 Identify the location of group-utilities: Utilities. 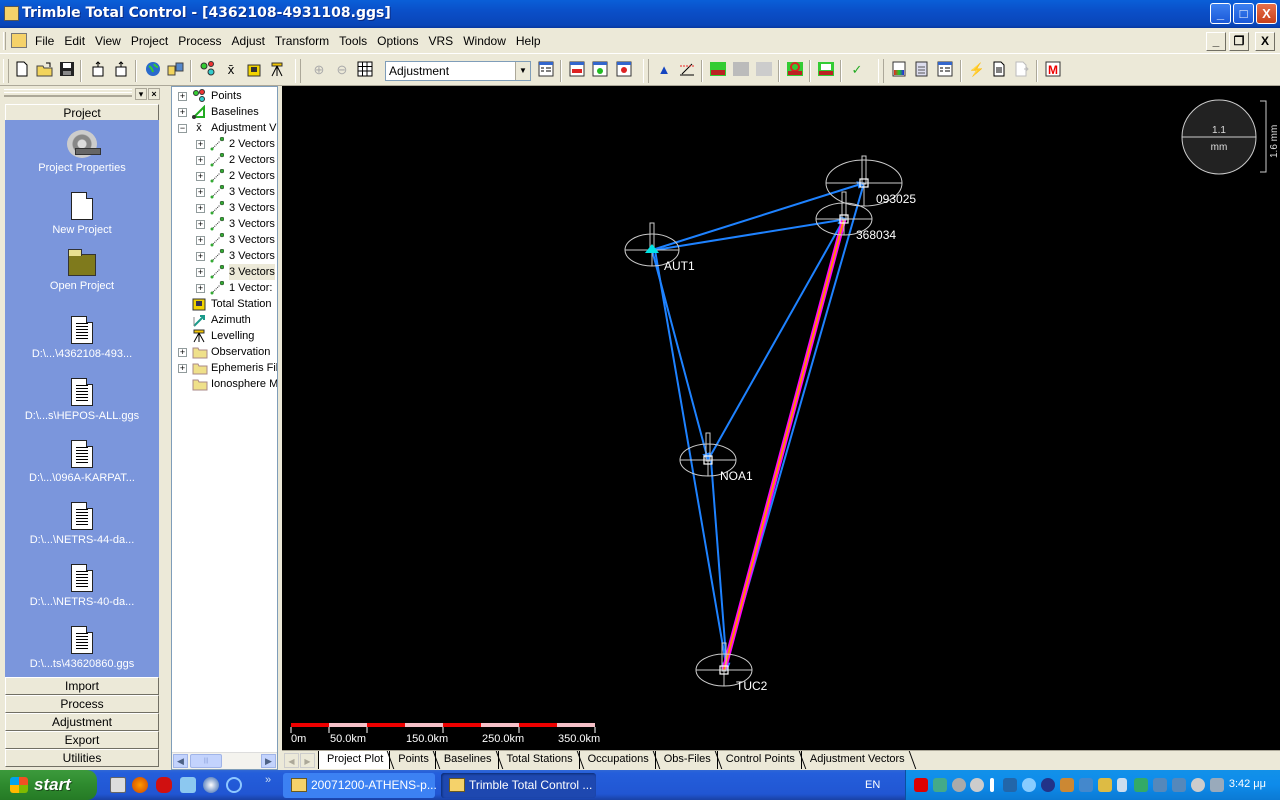
(82, 758).